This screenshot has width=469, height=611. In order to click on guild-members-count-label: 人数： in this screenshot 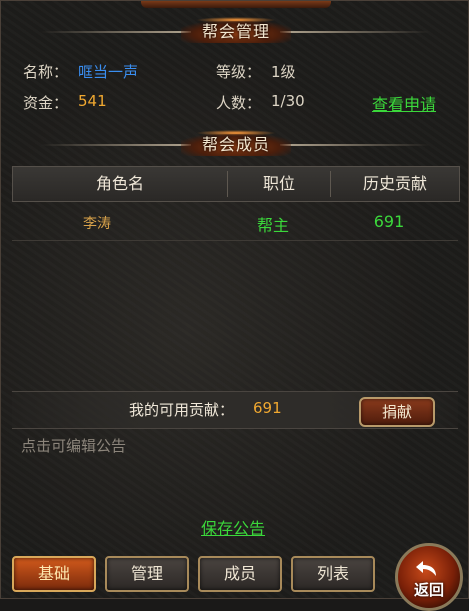, I will do `click(239, 103)`.